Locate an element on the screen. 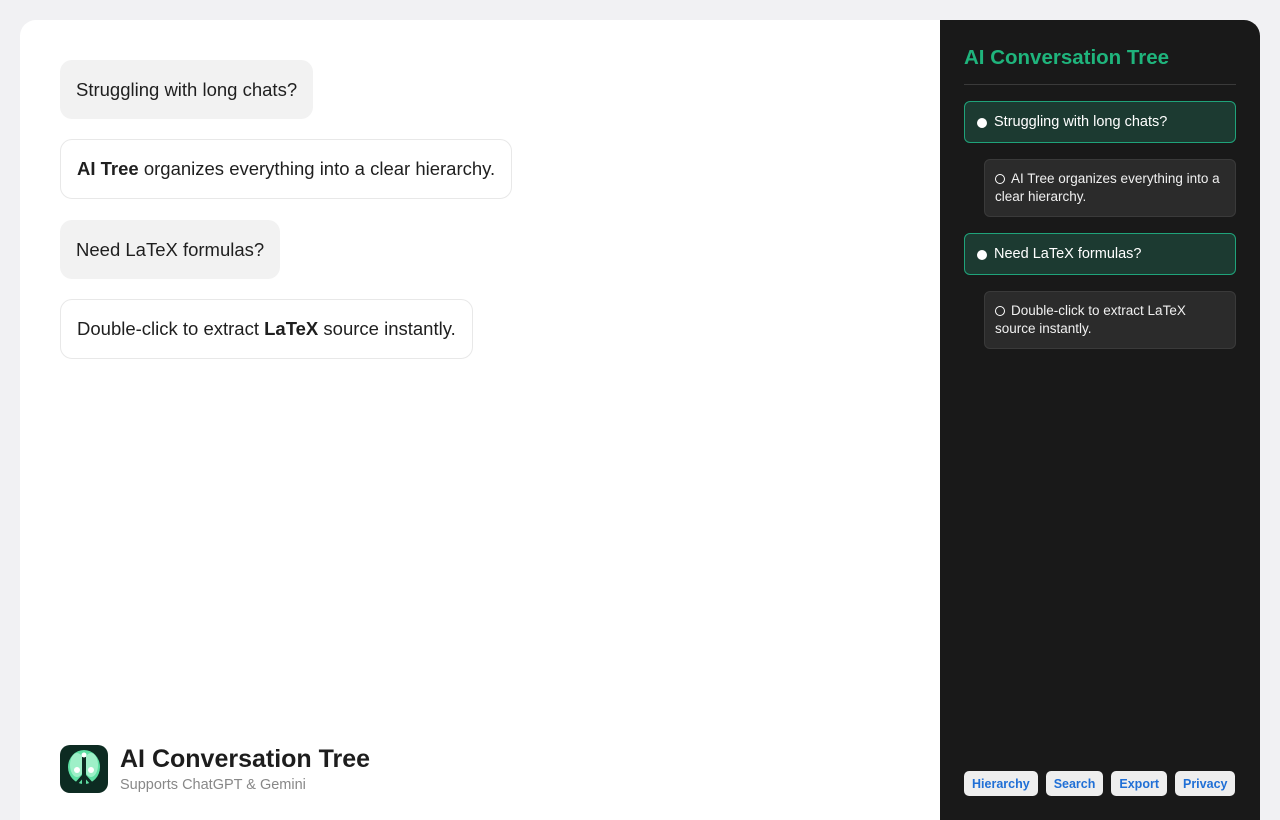 The width and height of the screenshot is (1280, 820). privacy-button: Privacy is located at coordinates (1205, 783).